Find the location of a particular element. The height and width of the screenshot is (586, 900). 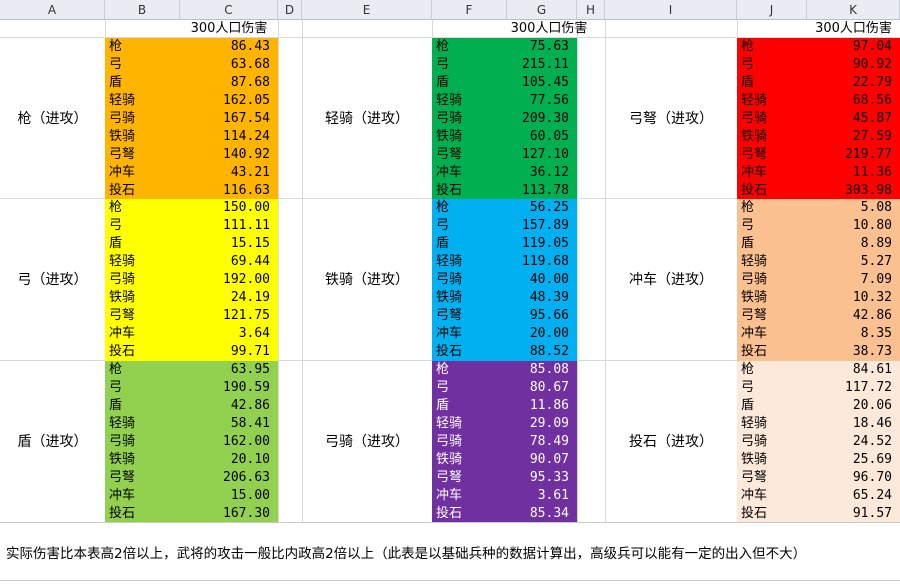

table-row: 弓骑 40.00 is located at coordinates (504, 280).